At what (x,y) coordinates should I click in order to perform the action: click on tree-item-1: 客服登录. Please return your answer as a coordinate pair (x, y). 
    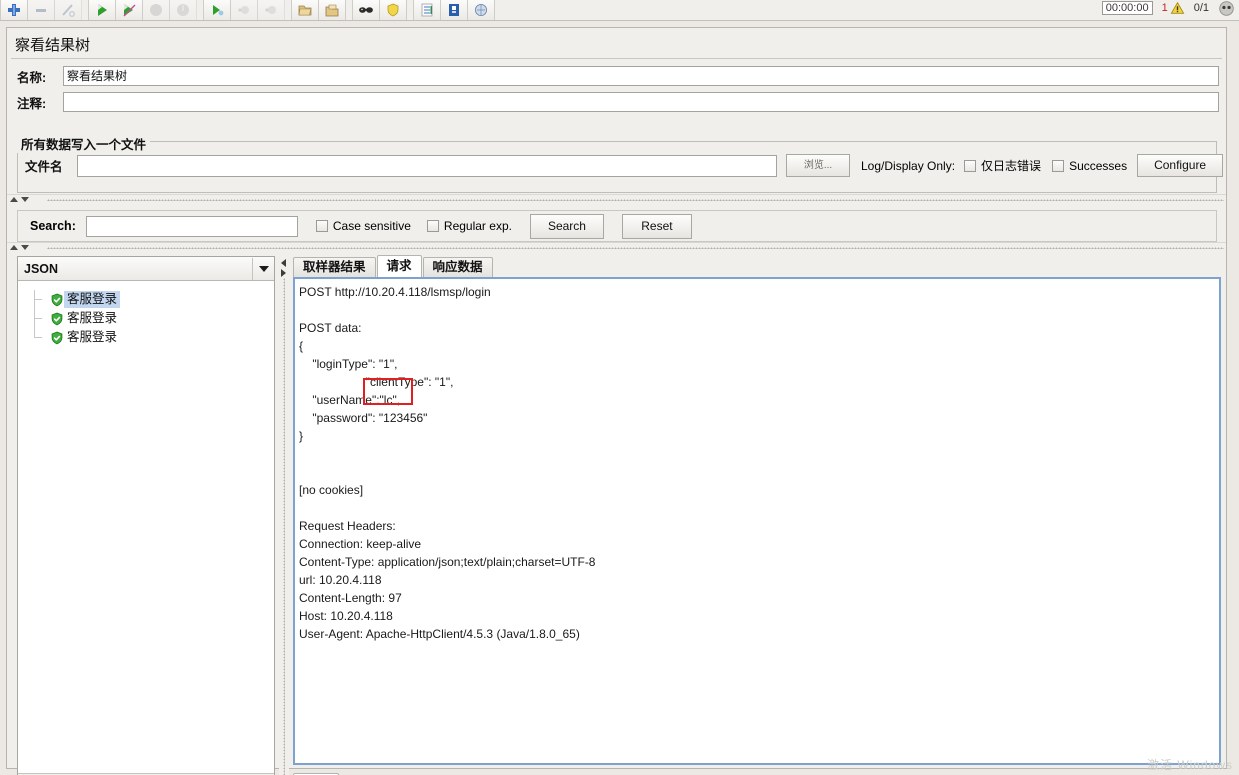
    Looking at the image, I should click on (146, 318).